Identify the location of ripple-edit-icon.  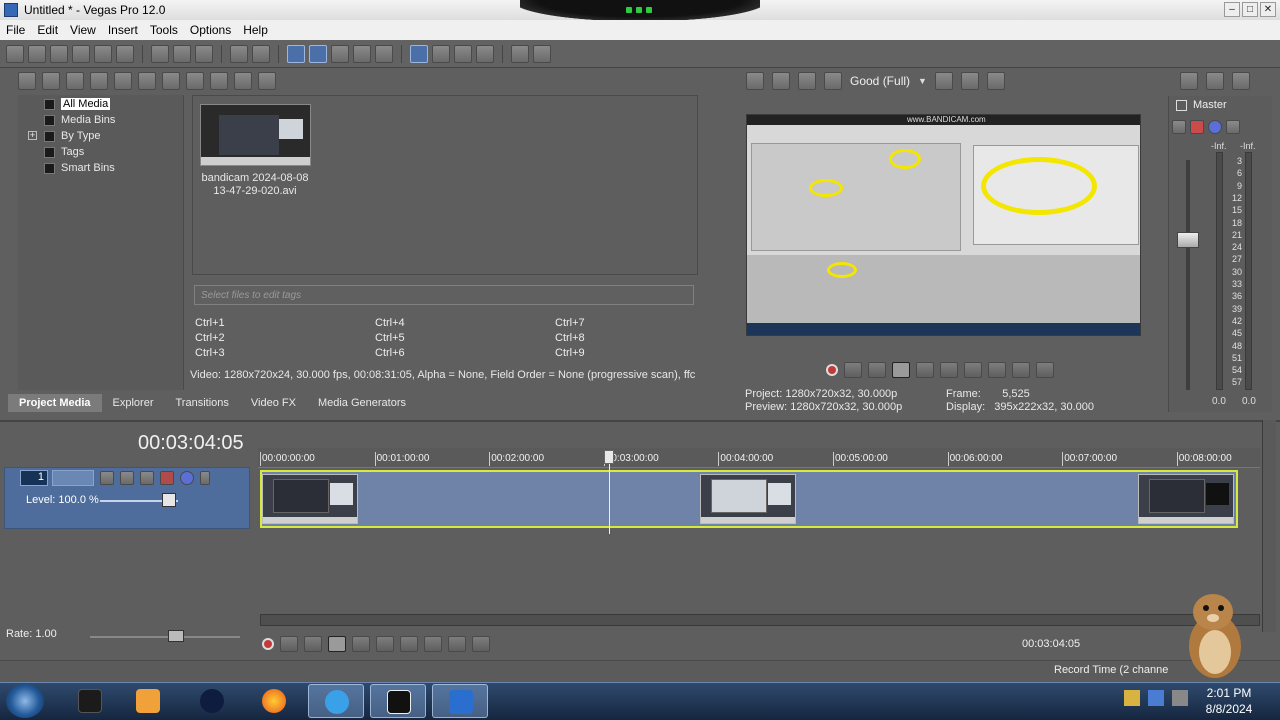
(340, 53).